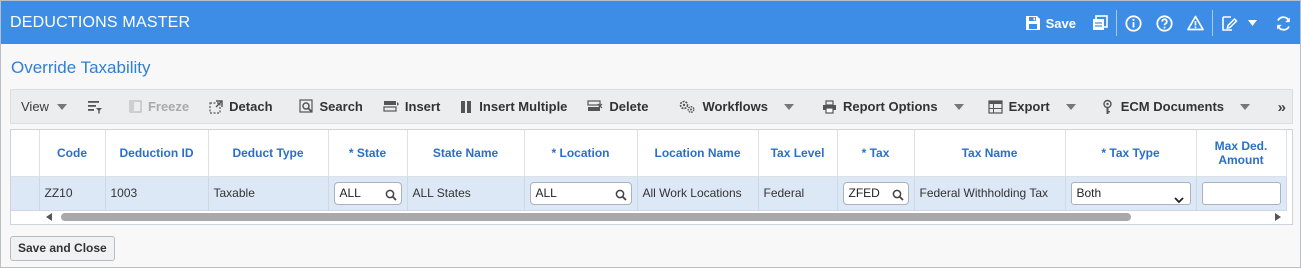 The width and height of the screenshot is (1301, 268). I want to click on delete-label: Delete, so click(629, 106).